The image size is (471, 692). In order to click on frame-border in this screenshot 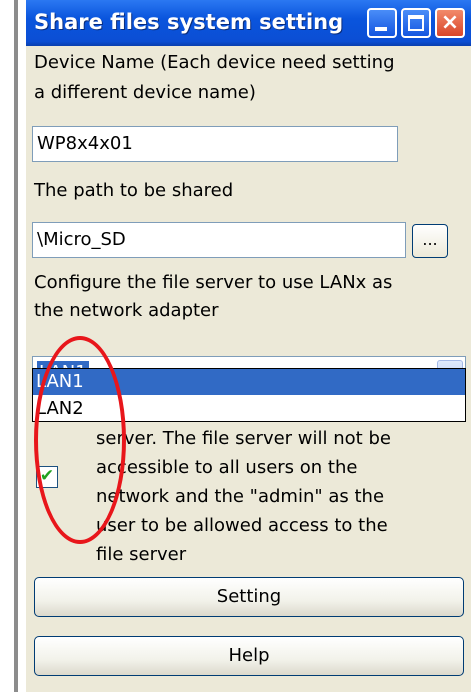, I will do `click(16, 346)`.